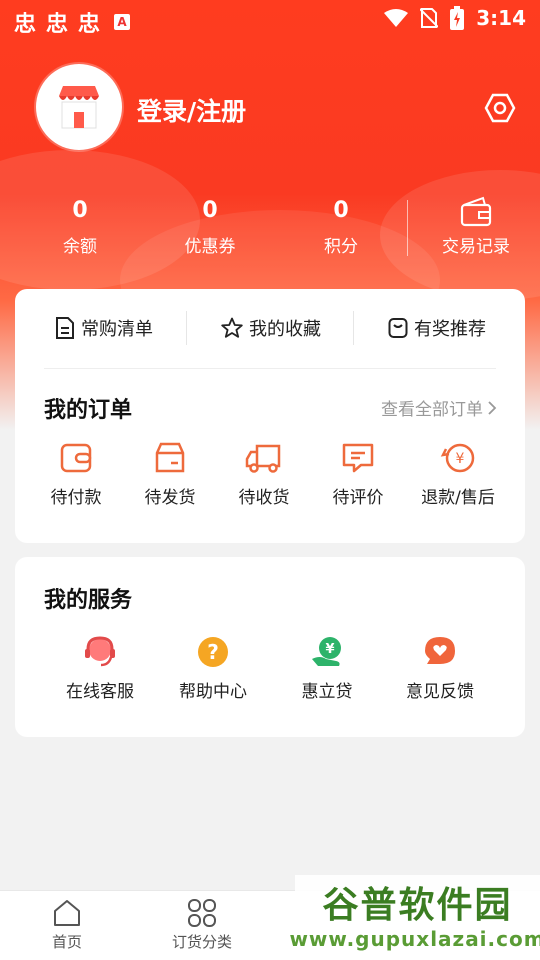  What do you see at coordinates (191, 110) in the screenshot?
I see `login-register-link: 登录/注册` at bounding box center [191, 110].